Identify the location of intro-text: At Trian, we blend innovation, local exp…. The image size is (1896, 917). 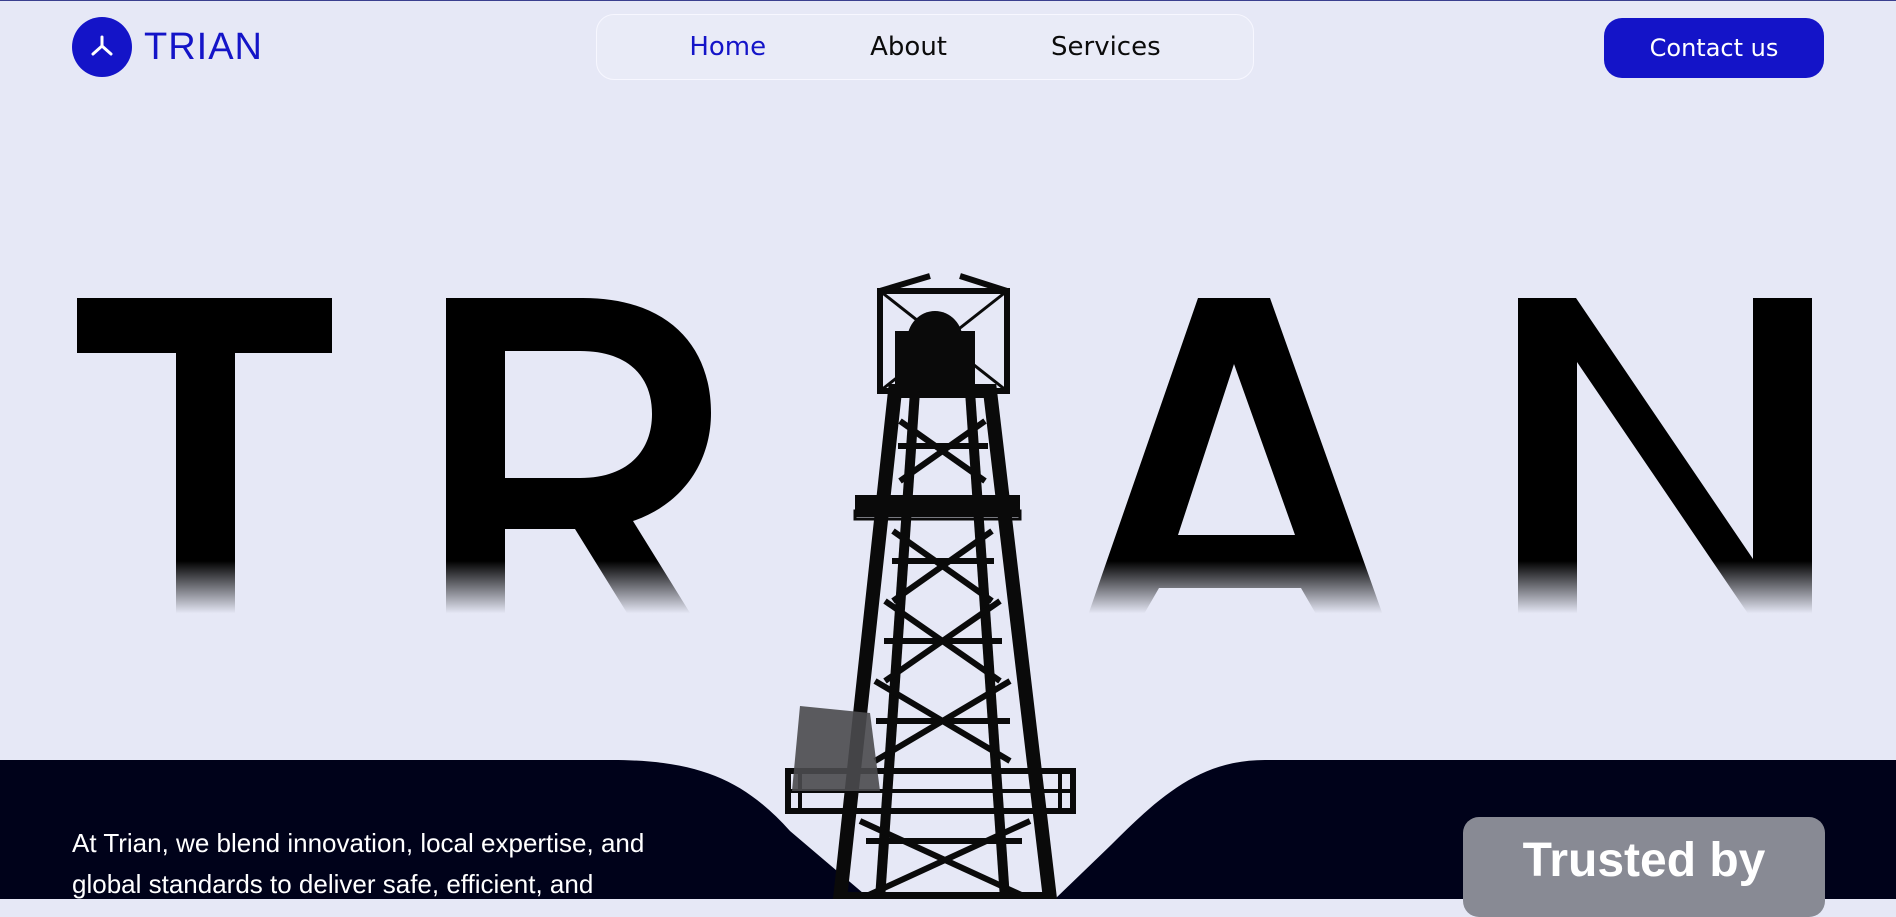
(412, 864).